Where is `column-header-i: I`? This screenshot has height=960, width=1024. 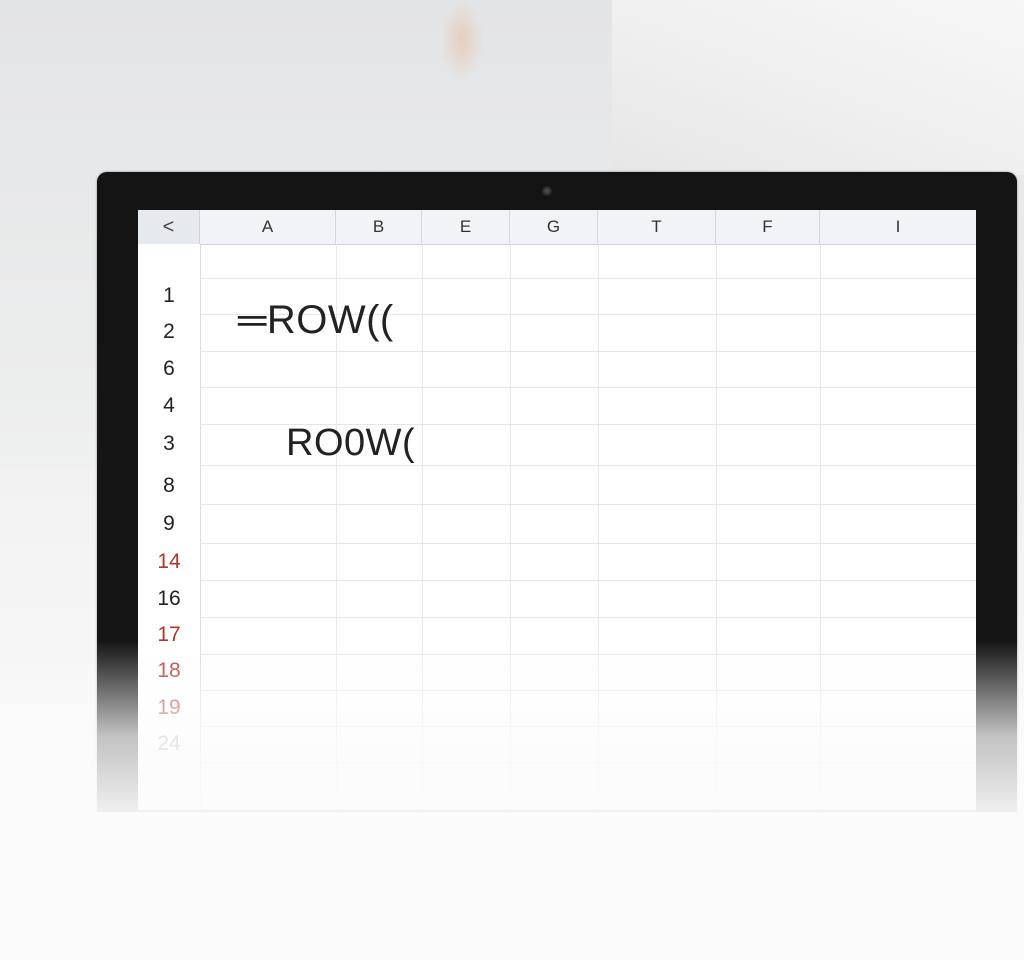
column-header-i: I is located at coordinates (898, 227).